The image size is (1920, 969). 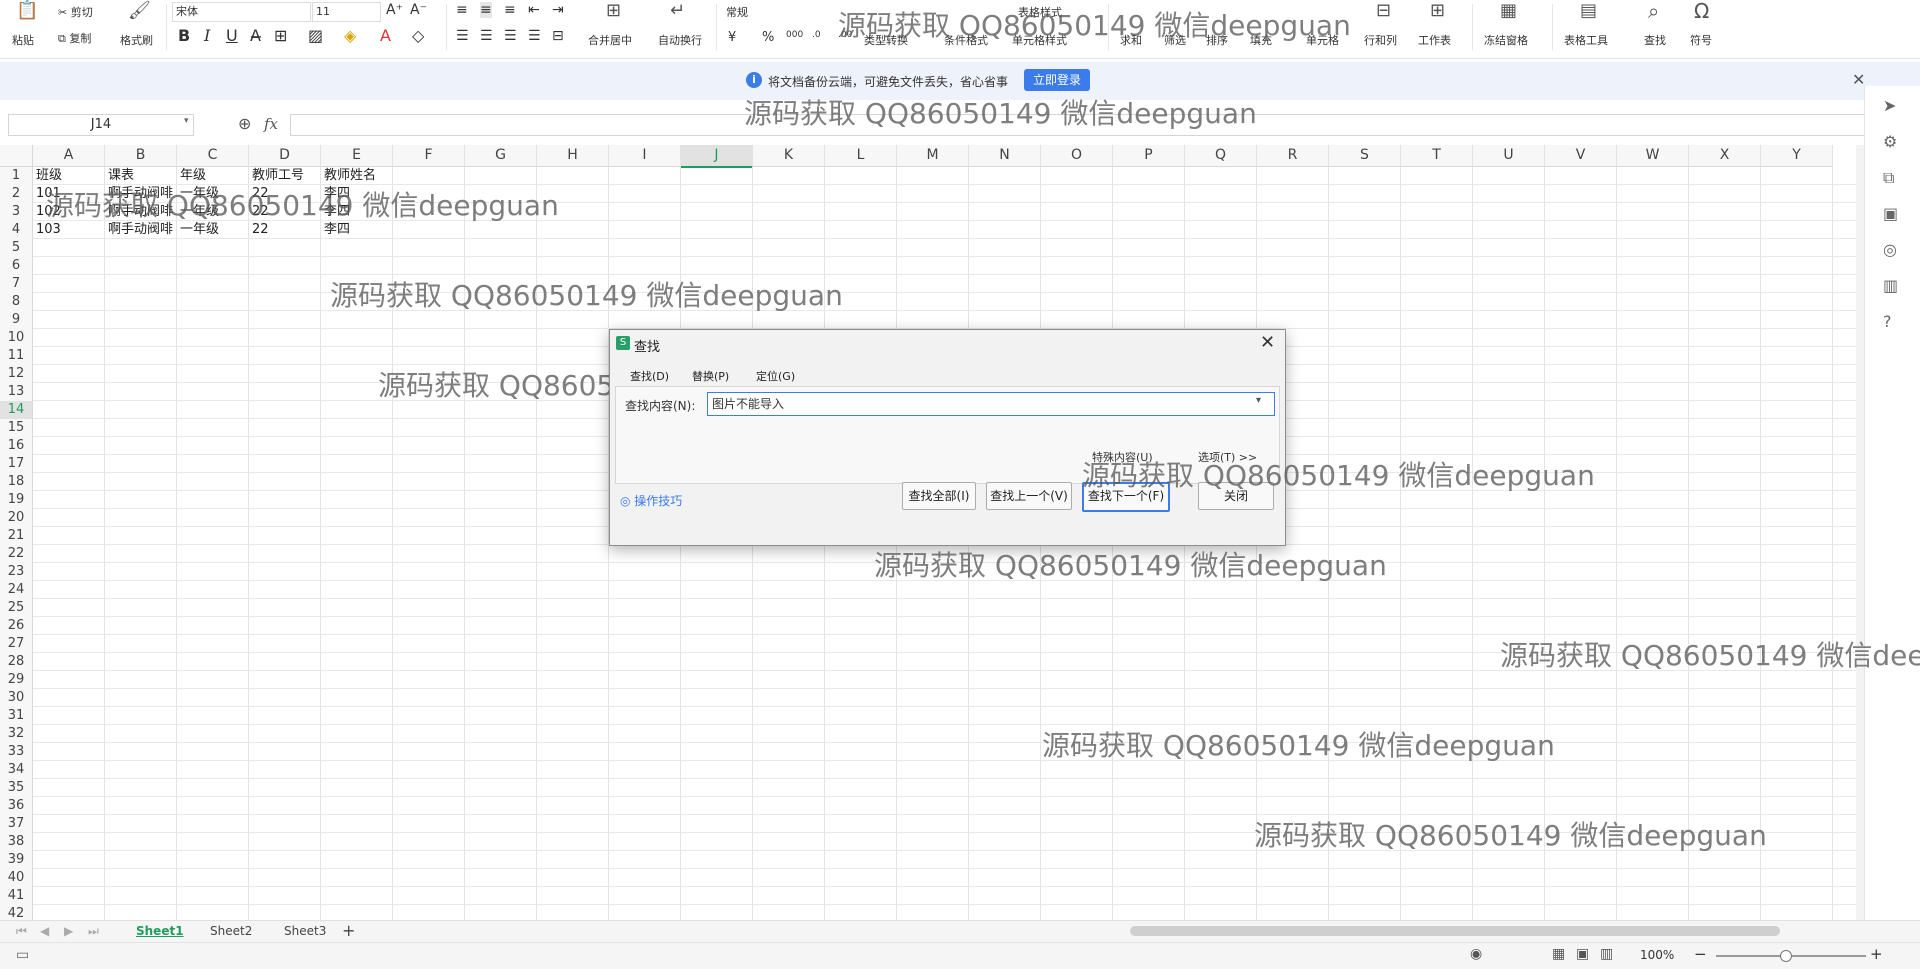 I want to click on adjust-icon: ⚙, so click(x=1890, y=141).